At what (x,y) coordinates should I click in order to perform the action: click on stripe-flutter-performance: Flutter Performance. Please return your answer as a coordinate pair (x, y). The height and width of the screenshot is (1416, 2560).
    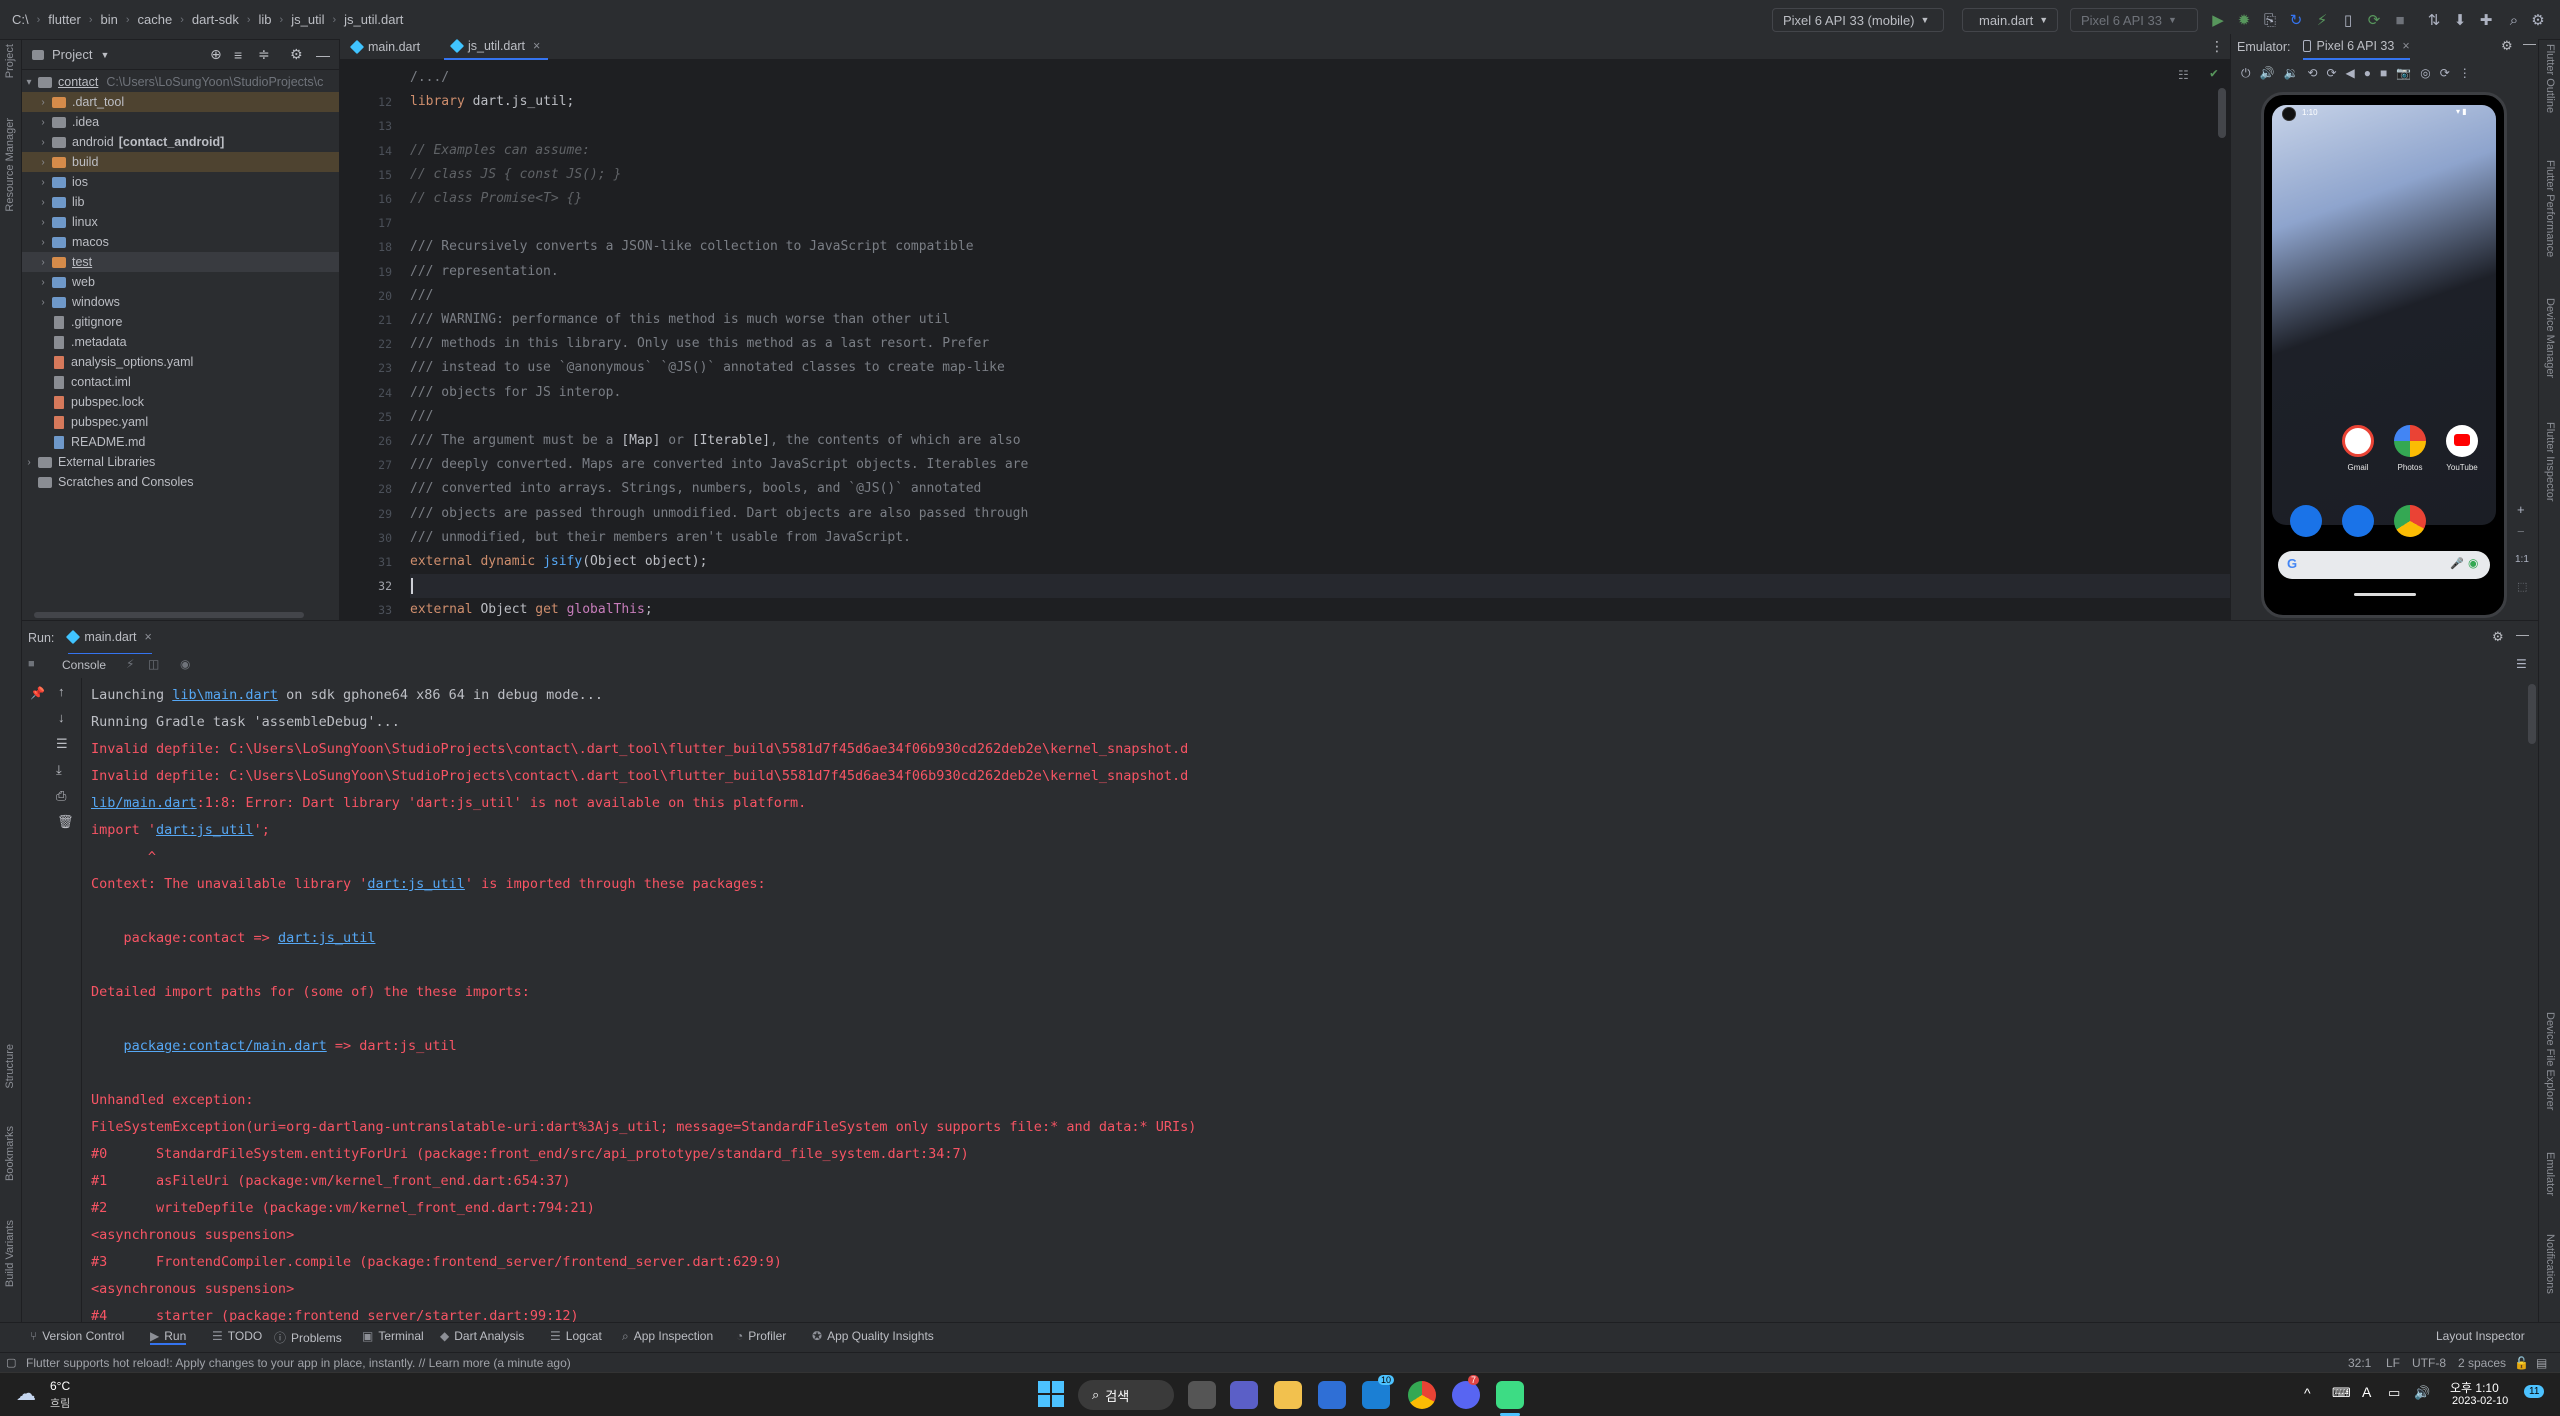
    Looking at the image, I should click on (2550, 208).